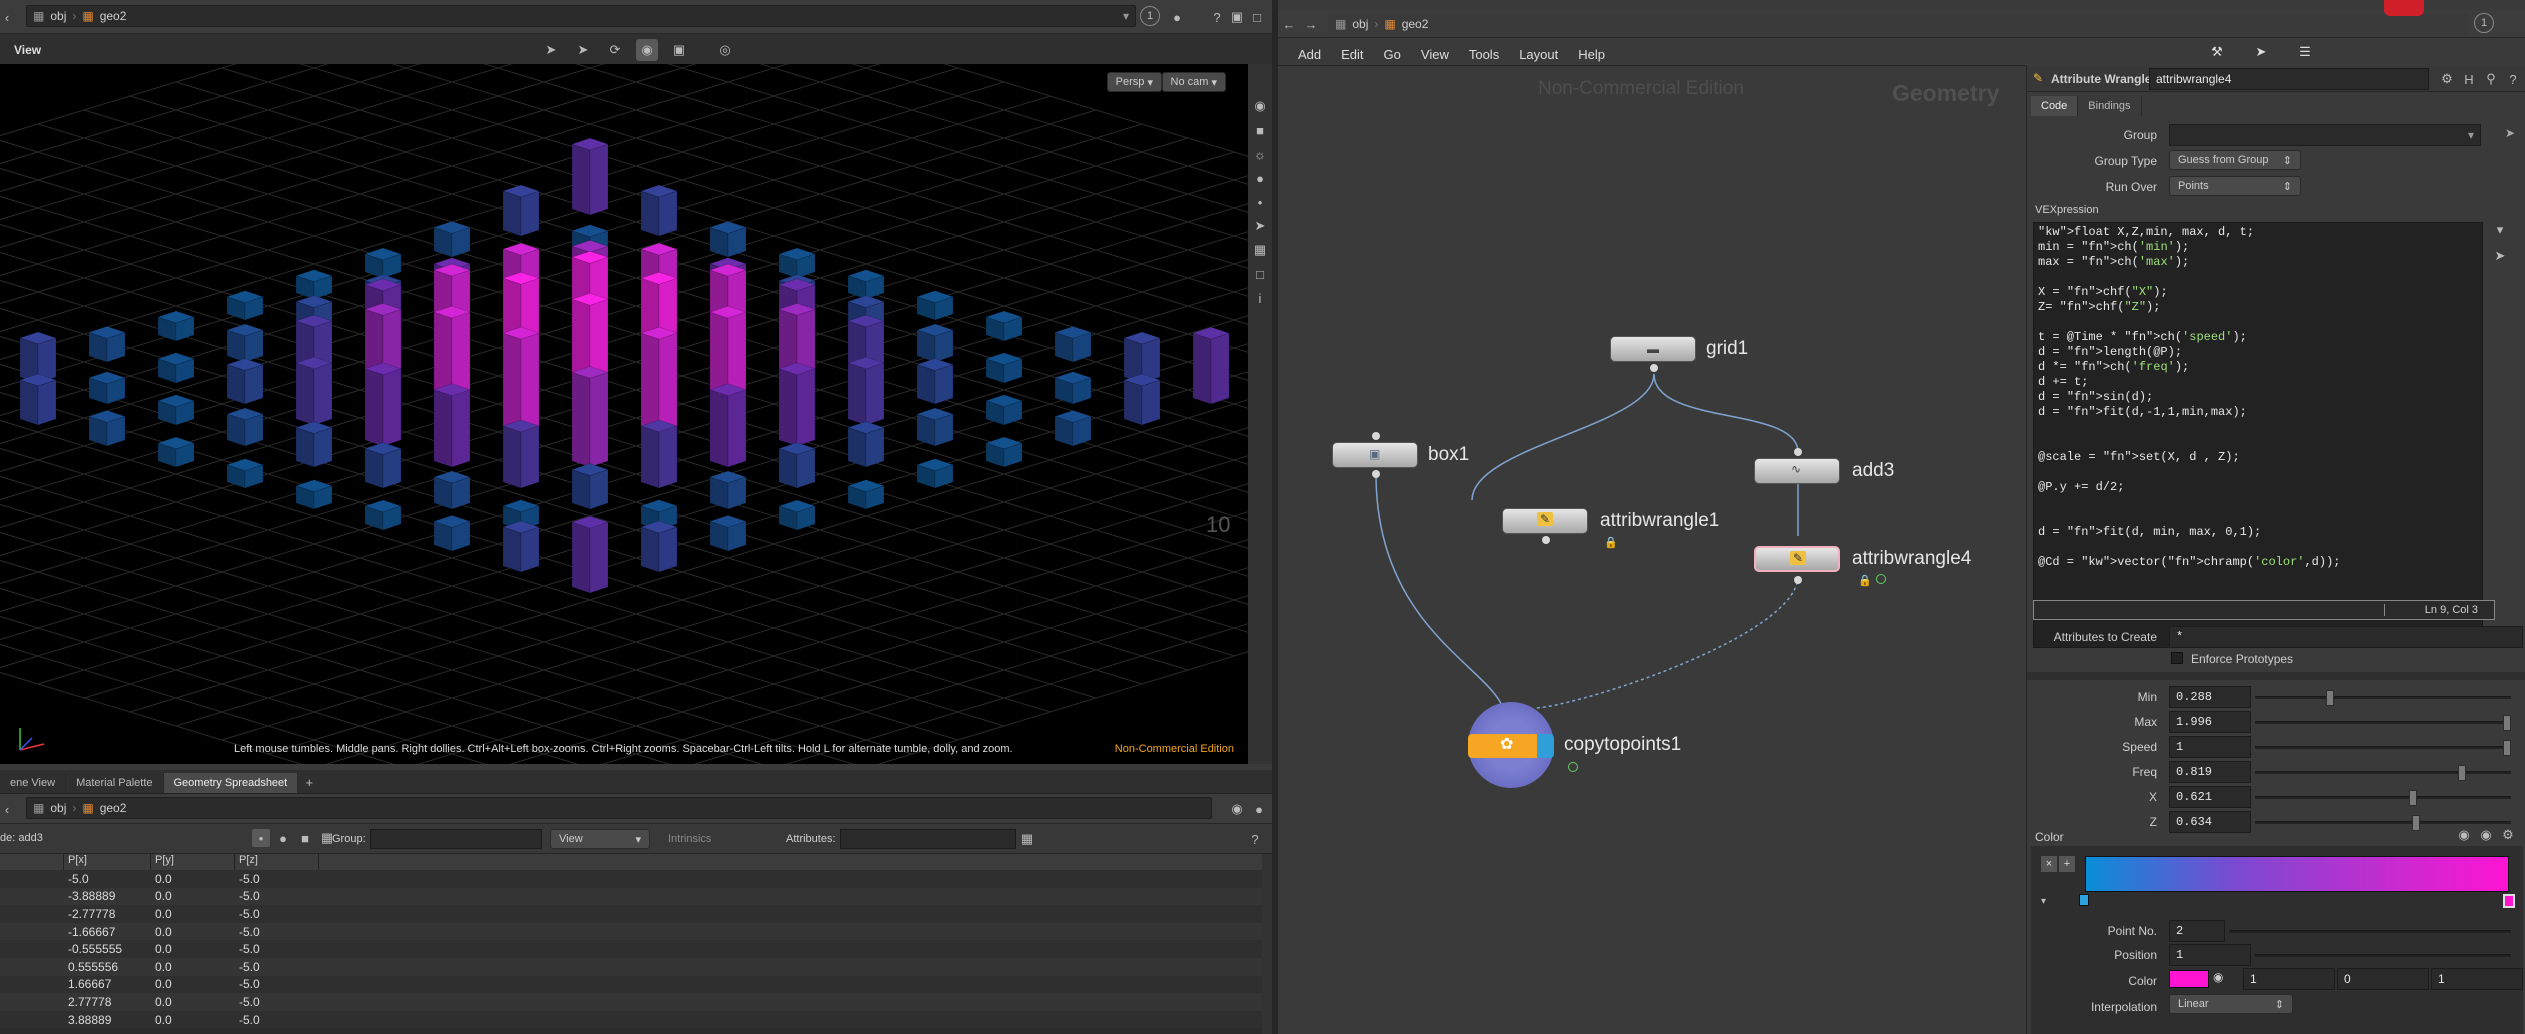 This screenshot has width=2525, height=1034. What do you see at coordinates (631, 1002) in the screenshot?
I see `table-row: 2.77778 0.0 -5.0` at bounding box center [631, 1002].